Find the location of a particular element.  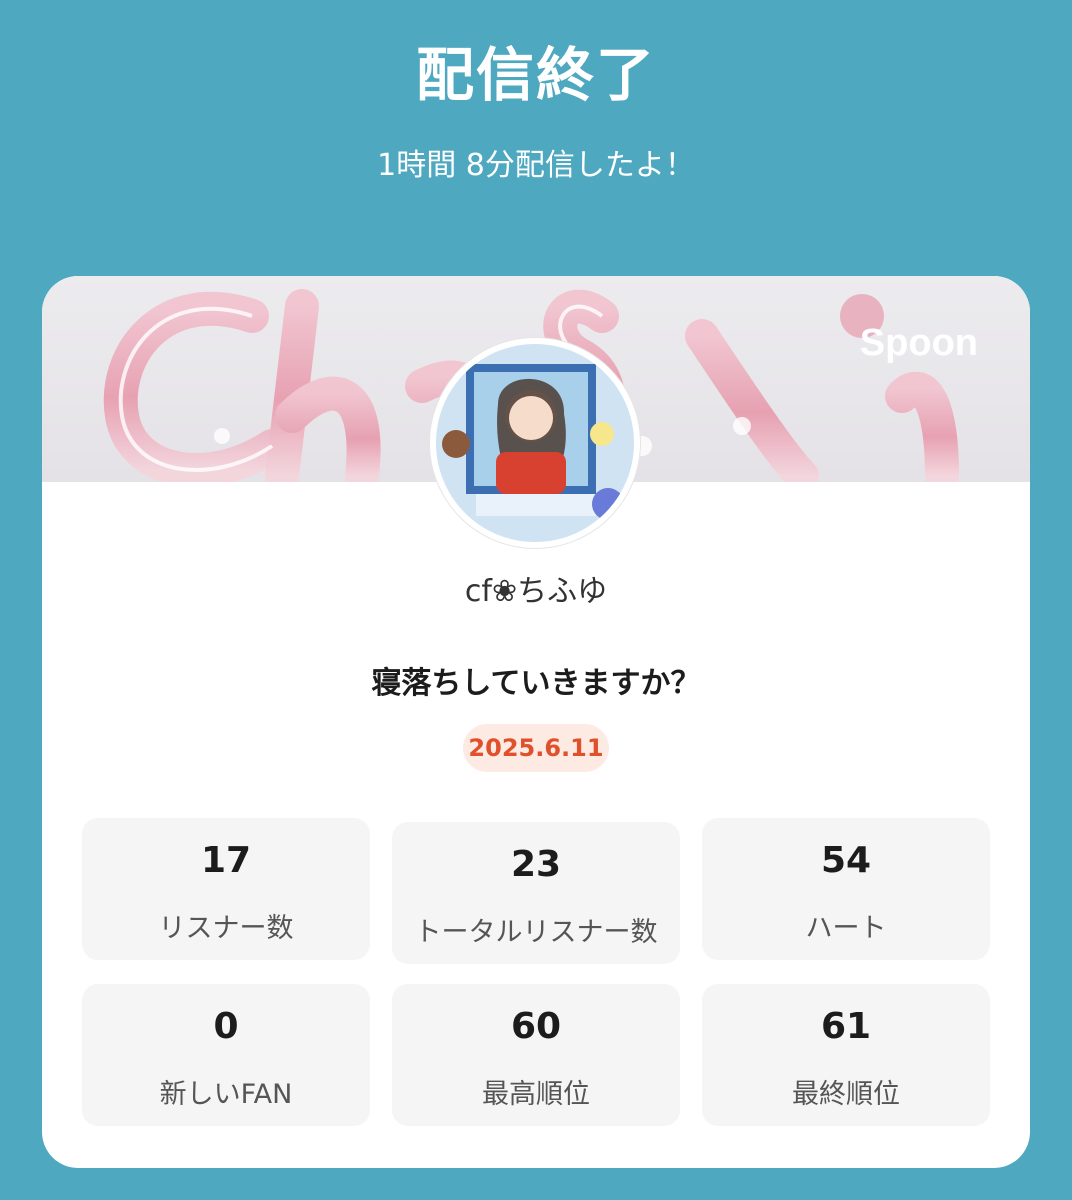

stat-new-fans: 0 新しいFAN is located at coordinates (226, 1055).